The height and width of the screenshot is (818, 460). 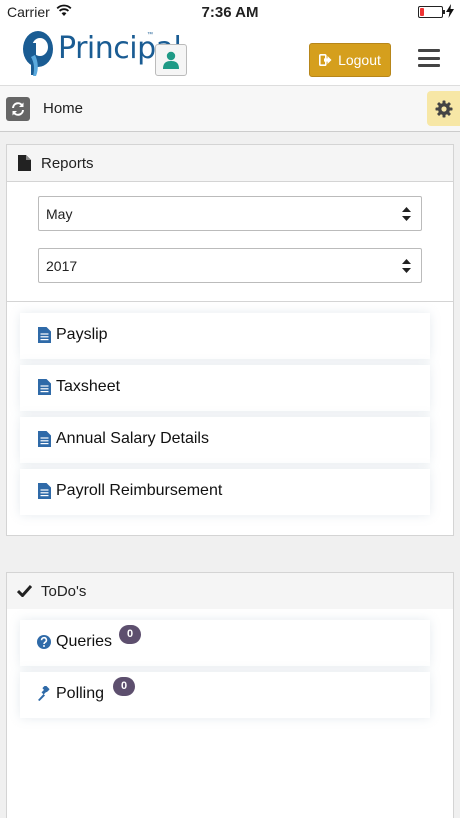 I want to click on todo-item-label: Queries, so click(x=84, y=641).